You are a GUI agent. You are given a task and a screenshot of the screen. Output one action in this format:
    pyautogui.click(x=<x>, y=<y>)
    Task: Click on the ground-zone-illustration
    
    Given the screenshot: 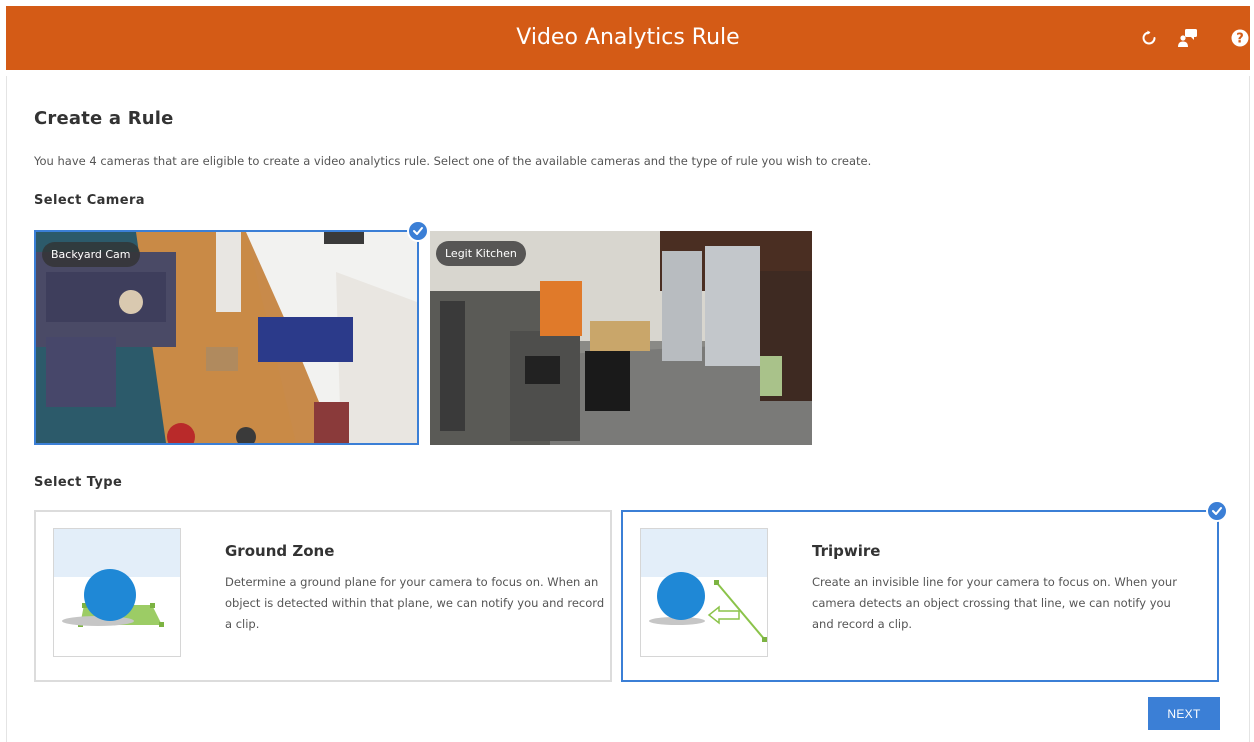 What is the action you would take?
    pyautogui.click(x=117, y=592)
    